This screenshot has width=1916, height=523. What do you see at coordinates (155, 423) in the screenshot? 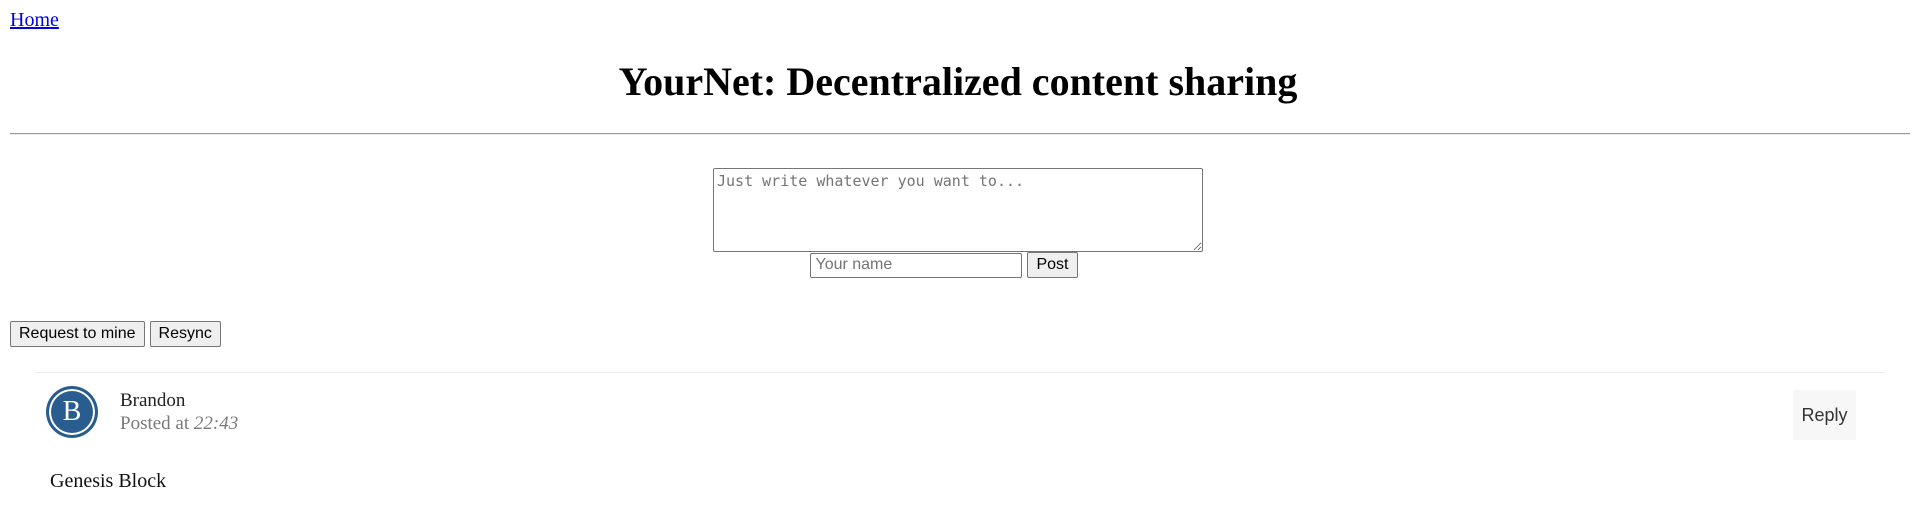
I see `posted-at-label: Posted at` at bounding box center [155, 423].